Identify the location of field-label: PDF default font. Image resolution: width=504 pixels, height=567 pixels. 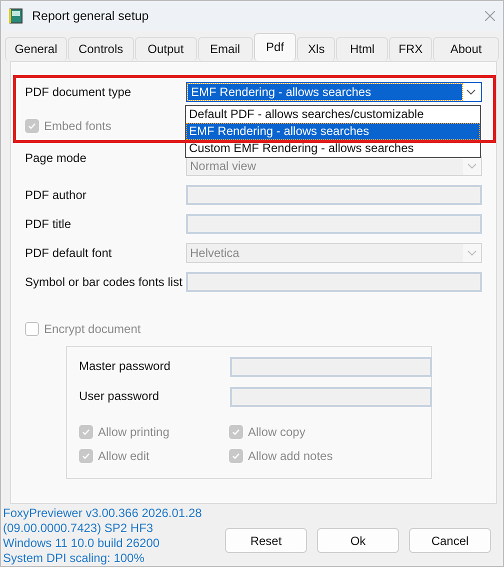
(69, 253).